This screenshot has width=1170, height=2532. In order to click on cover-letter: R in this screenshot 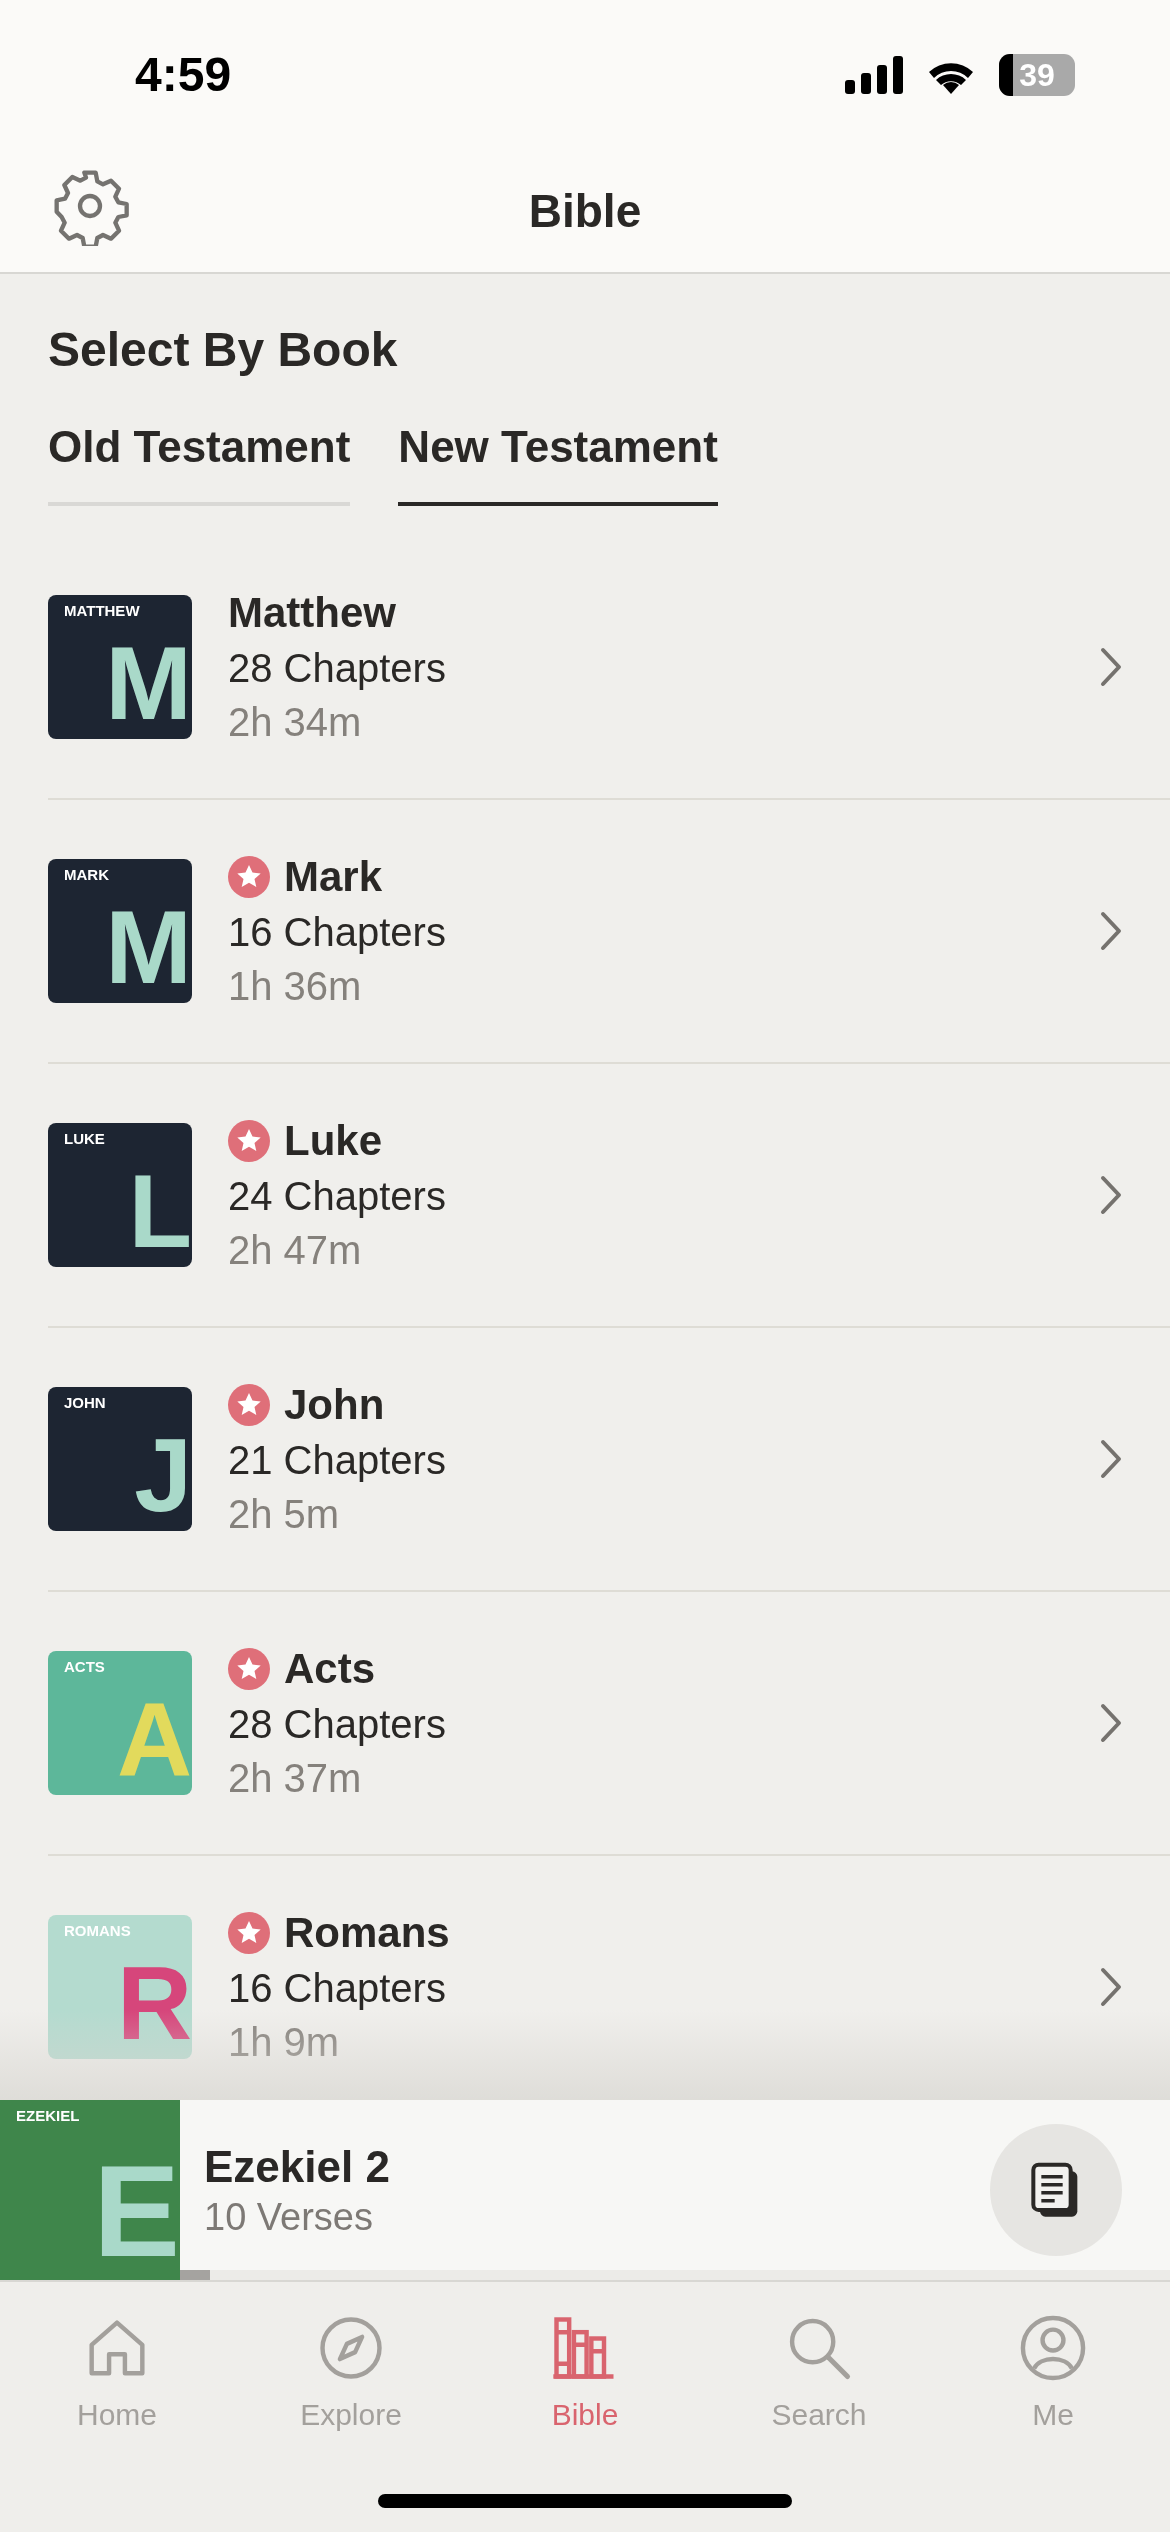, I will do `click(154, 2003)`.